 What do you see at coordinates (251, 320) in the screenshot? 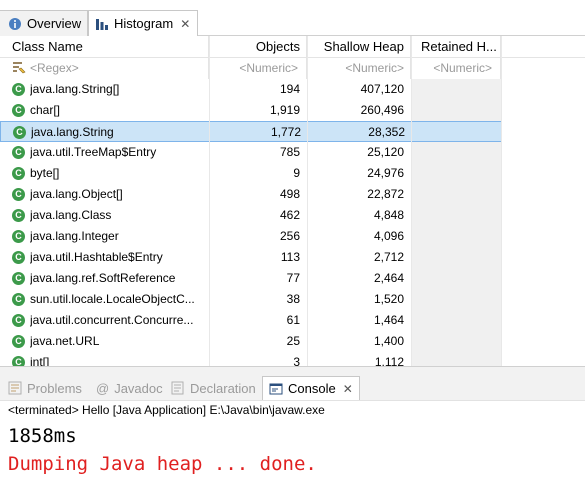
I see `table-row: Cjava.util.concurrent.Concurre... 61 1,464` at bounding box center [251, 320].